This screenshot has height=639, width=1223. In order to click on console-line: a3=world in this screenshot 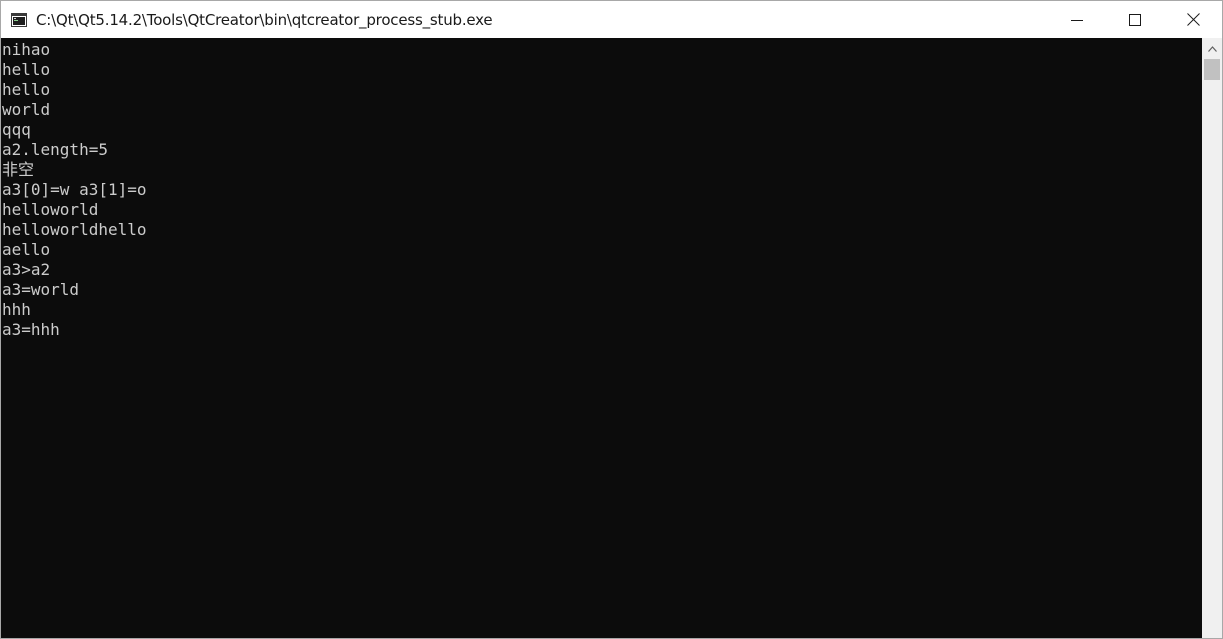, I will do `click(41, 289)`.